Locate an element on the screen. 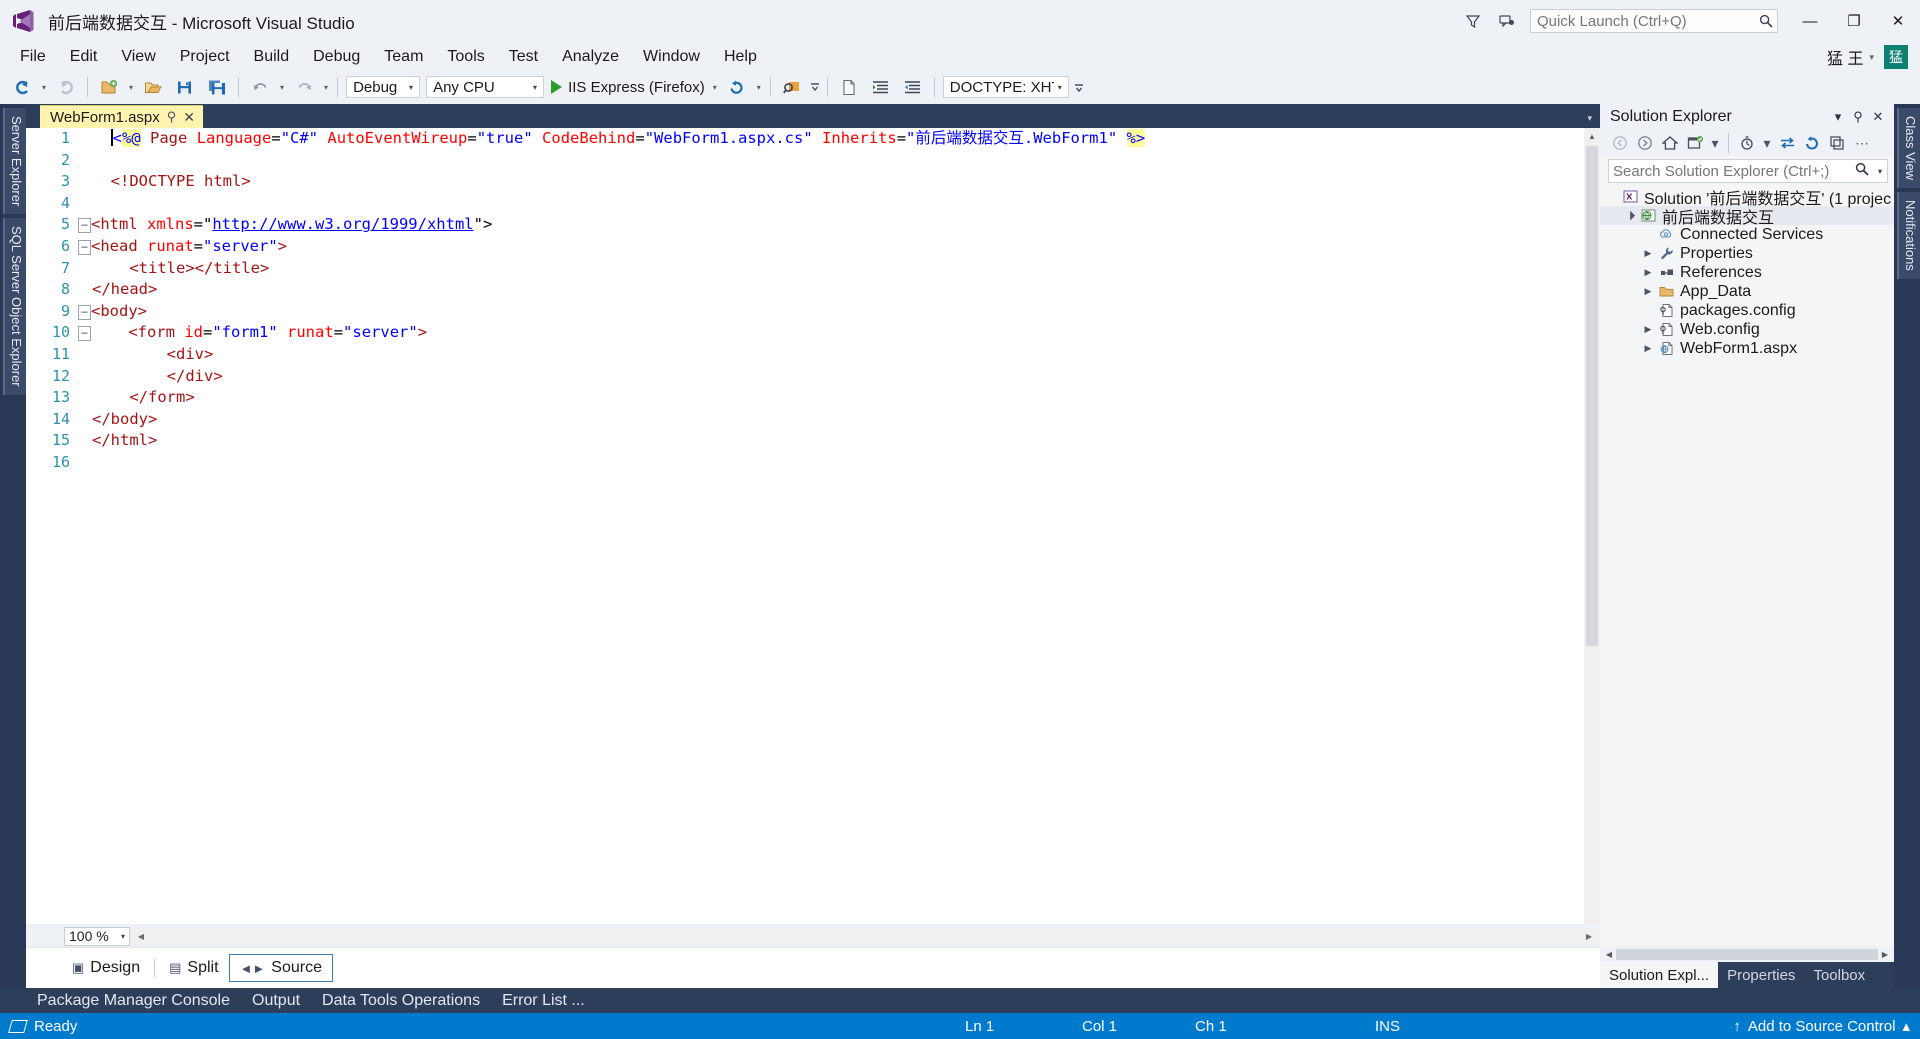 The image size is (1920, 1039). view-split-button: ▤ Split is located at coordinates (193, 968).